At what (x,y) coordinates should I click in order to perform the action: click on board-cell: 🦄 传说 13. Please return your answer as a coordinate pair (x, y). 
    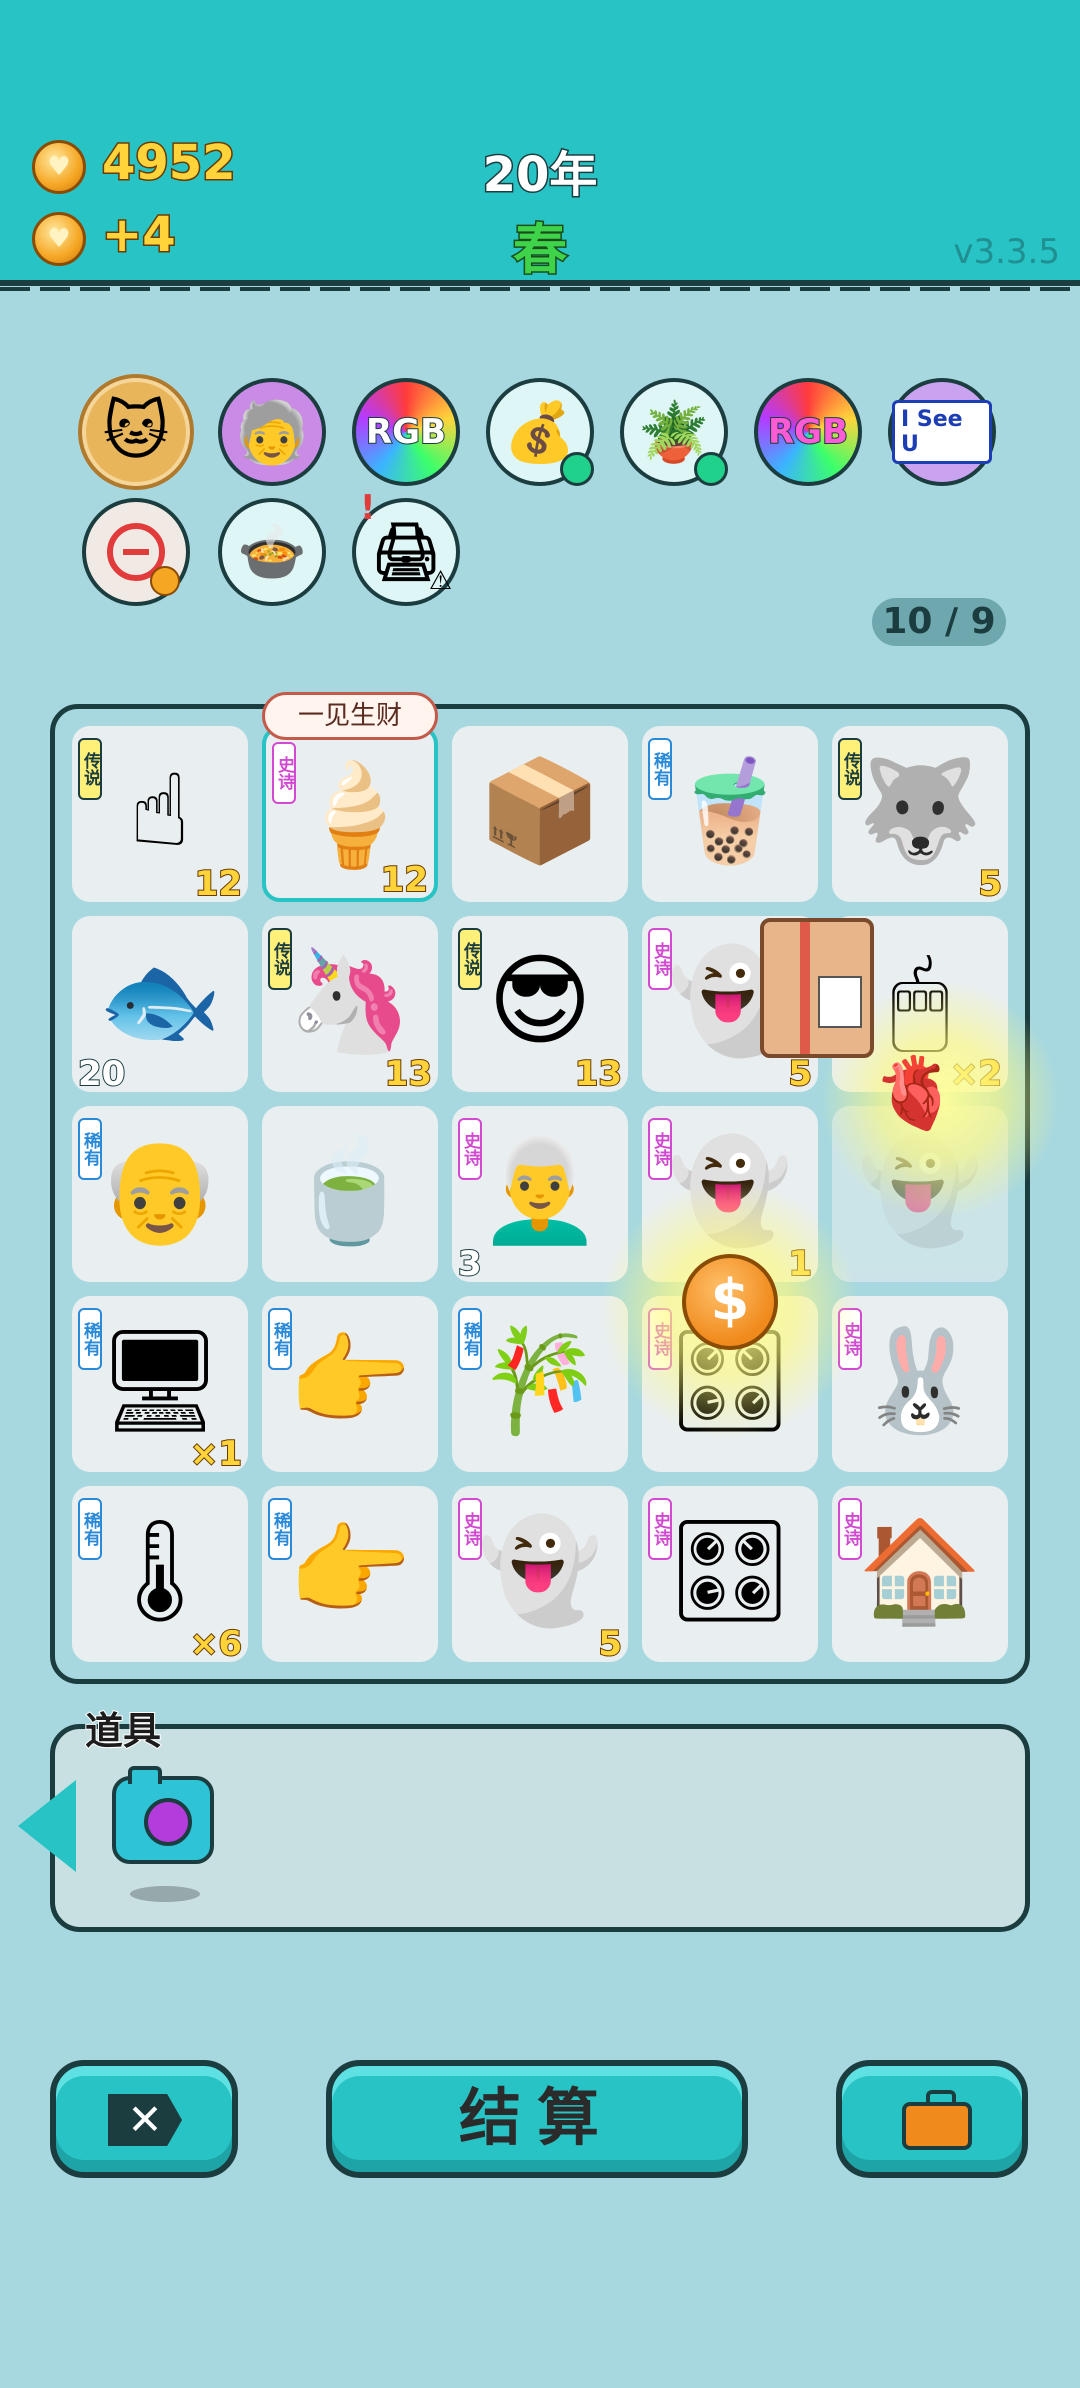
    Looking at the image, I should click on (350, 1005).